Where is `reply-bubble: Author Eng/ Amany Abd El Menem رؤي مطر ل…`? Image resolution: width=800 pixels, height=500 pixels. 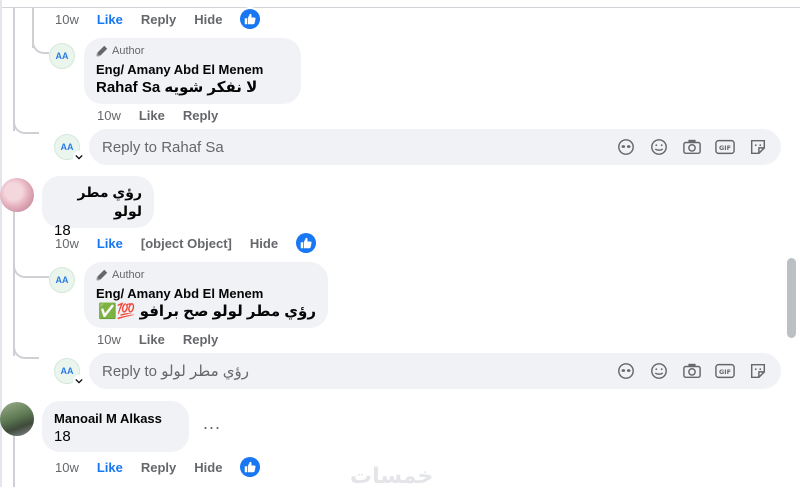 reply-bubble: Author Eng/ Amany Abd El Menem رؤي مطر ل… is located at coordinates (206, 295).